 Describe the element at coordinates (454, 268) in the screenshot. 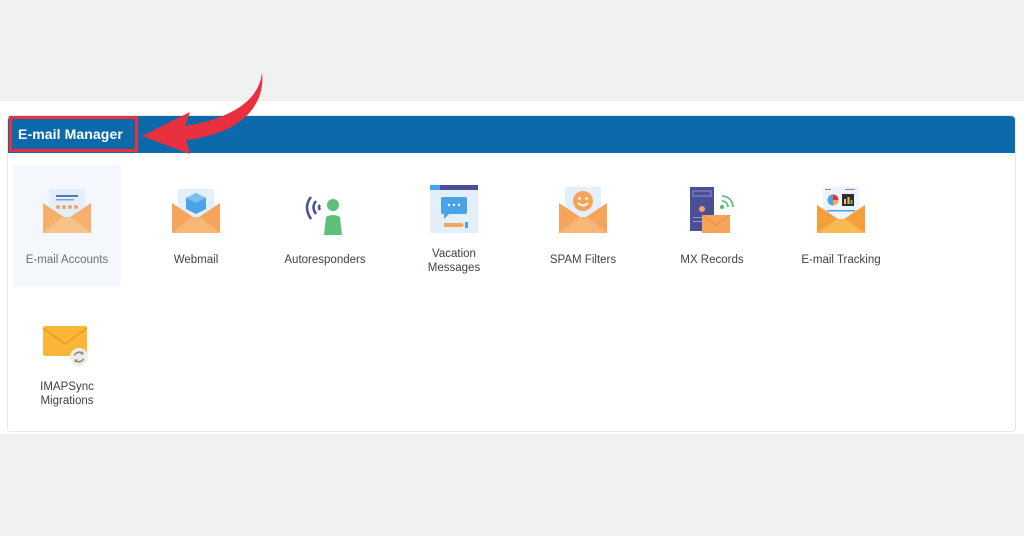

I see `tile-label-line2: Messages` at that location.